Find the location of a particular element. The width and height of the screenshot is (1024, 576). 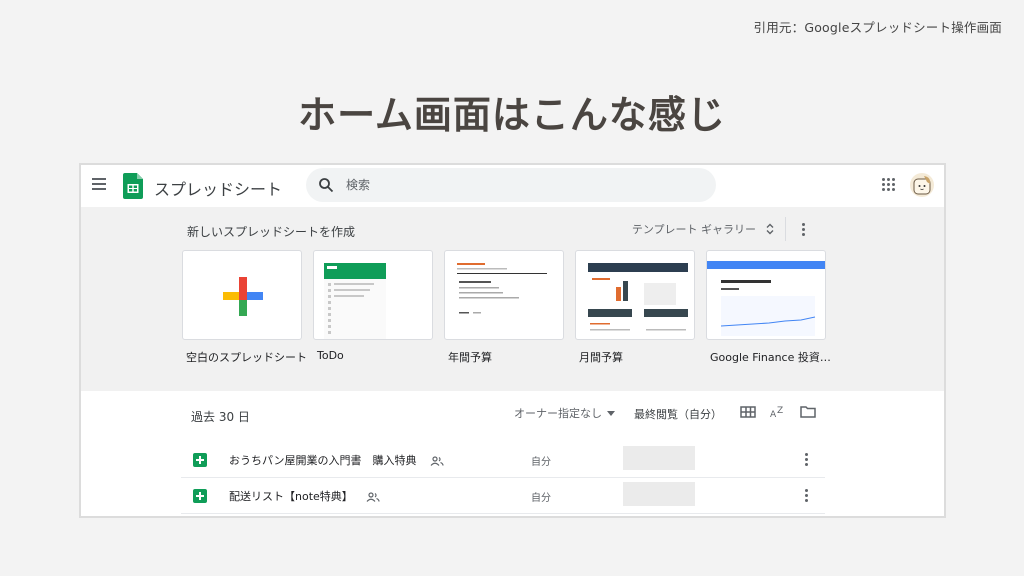

google-plus-icon is located at coordinates (243, 296).